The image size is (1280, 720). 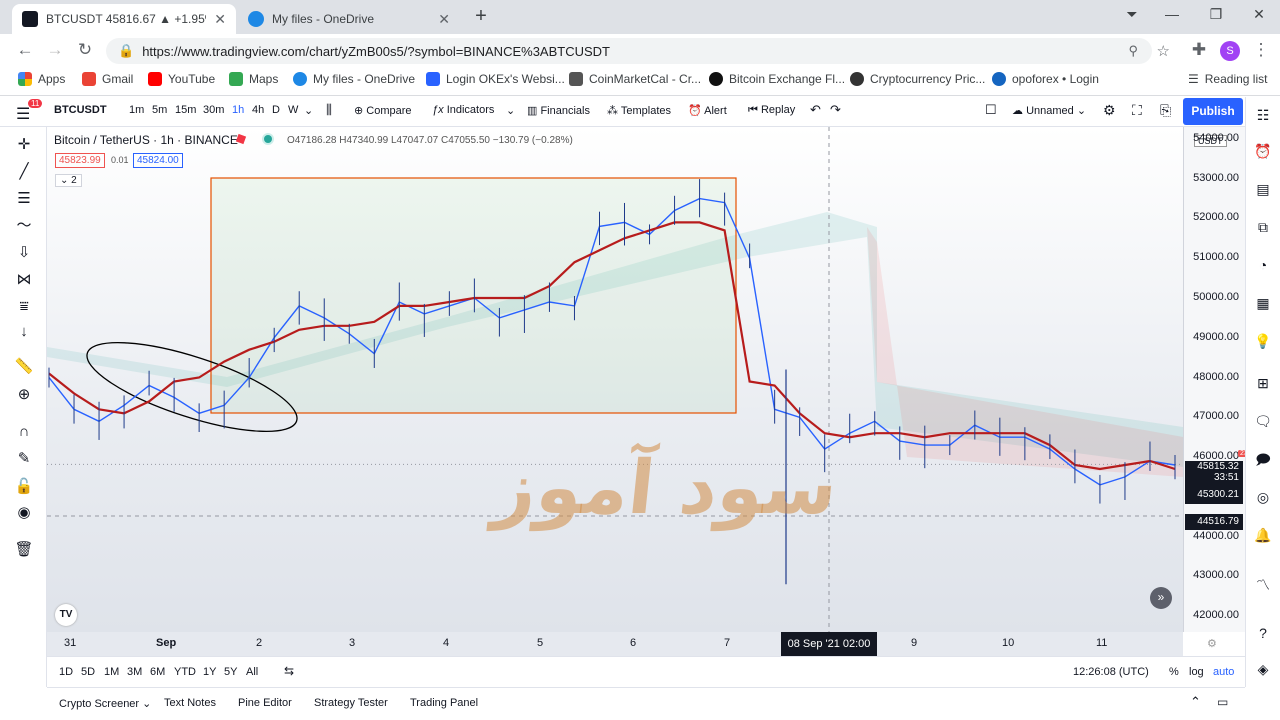 What do you see at coordinates (136, 110) in the screenshot?
I see `interval-1m: 1m` at bounding box center [136, 110].